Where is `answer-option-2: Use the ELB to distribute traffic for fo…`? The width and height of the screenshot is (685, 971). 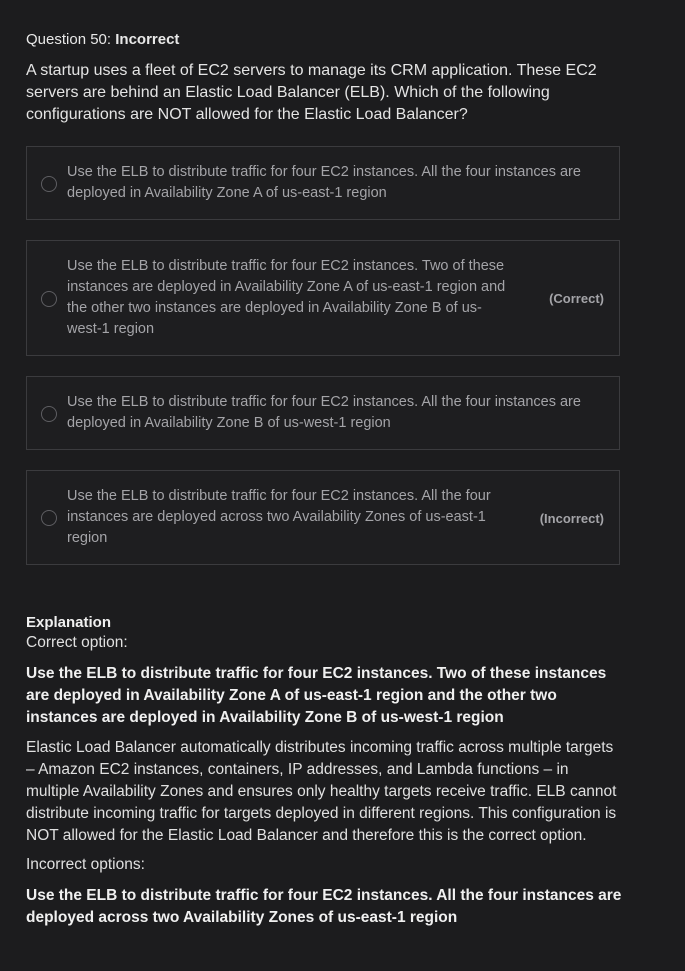
answer-option-2: Use the ELB to distribute traffic for fo… is located at coordinates (323, 298).